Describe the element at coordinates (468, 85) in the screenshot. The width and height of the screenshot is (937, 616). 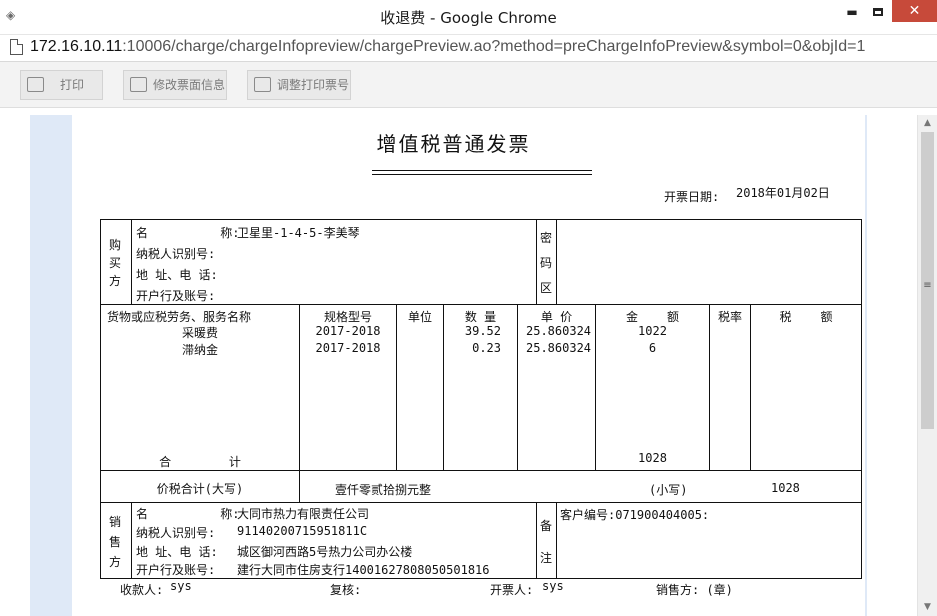
I see `report-toolbar: 打印 修改票面信息 调整打印票号` at that location.